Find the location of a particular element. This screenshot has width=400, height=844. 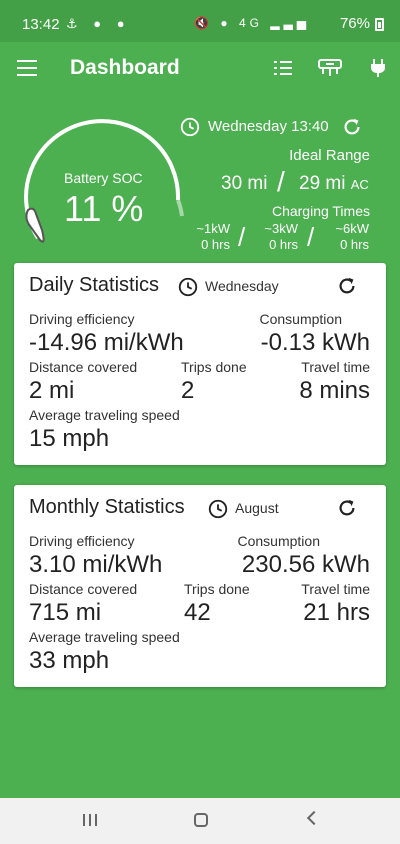

page-title: Dashboard is located at coordinates (125, 67).